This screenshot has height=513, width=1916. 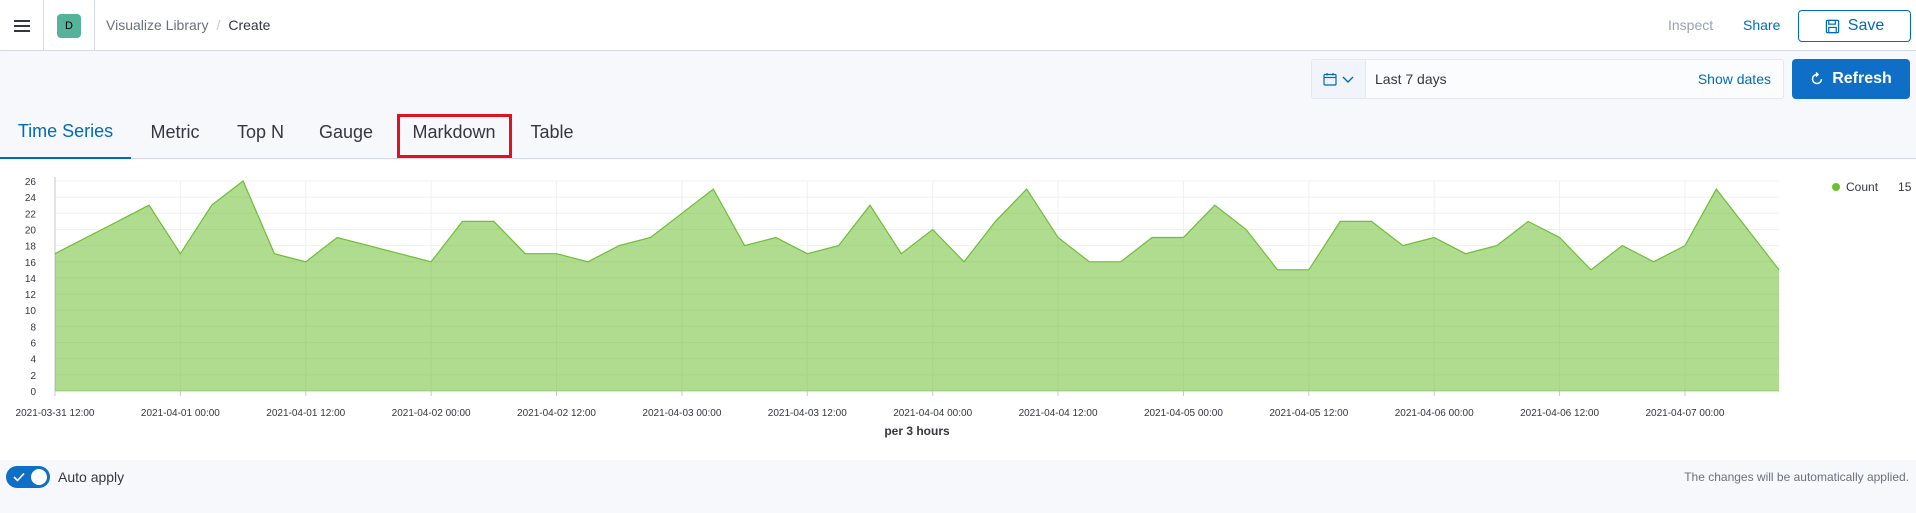 I want to click on inspect-link: Inspect, so click(x=1690, y=25).